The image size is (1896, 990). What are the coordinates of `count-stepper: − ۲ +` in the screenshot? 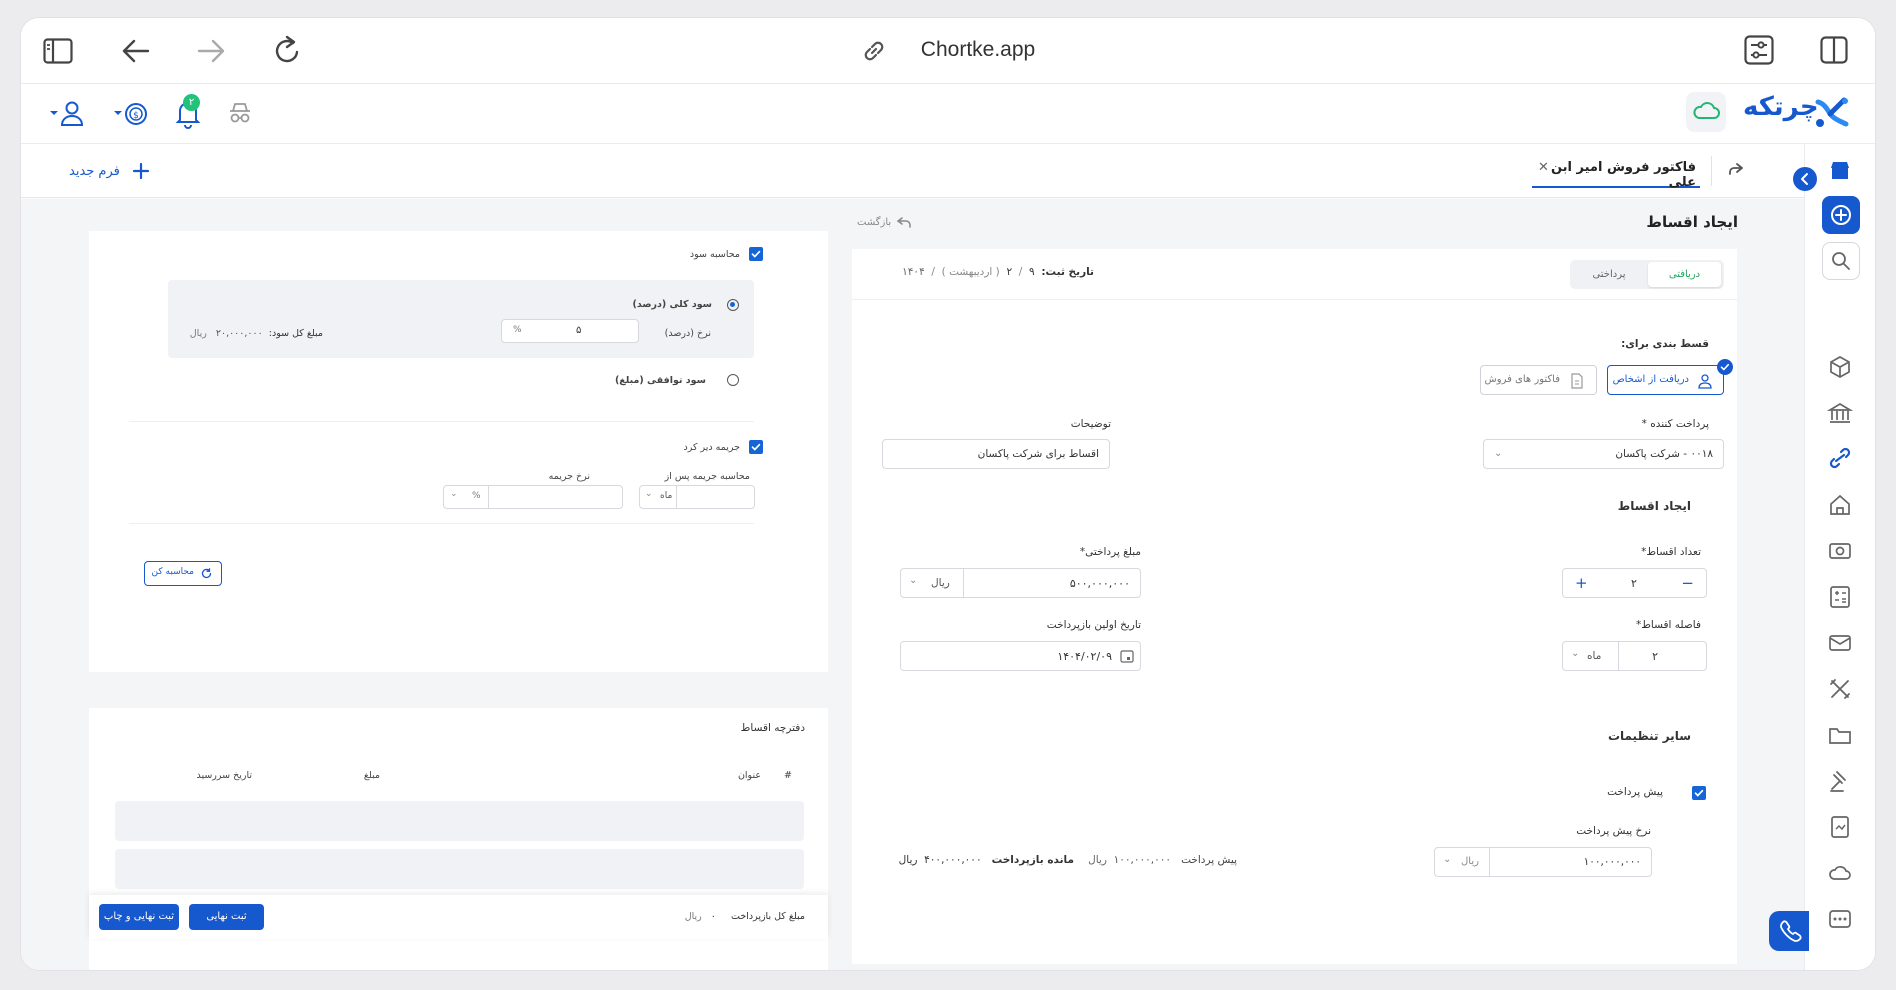 It's located at (1634, 583).